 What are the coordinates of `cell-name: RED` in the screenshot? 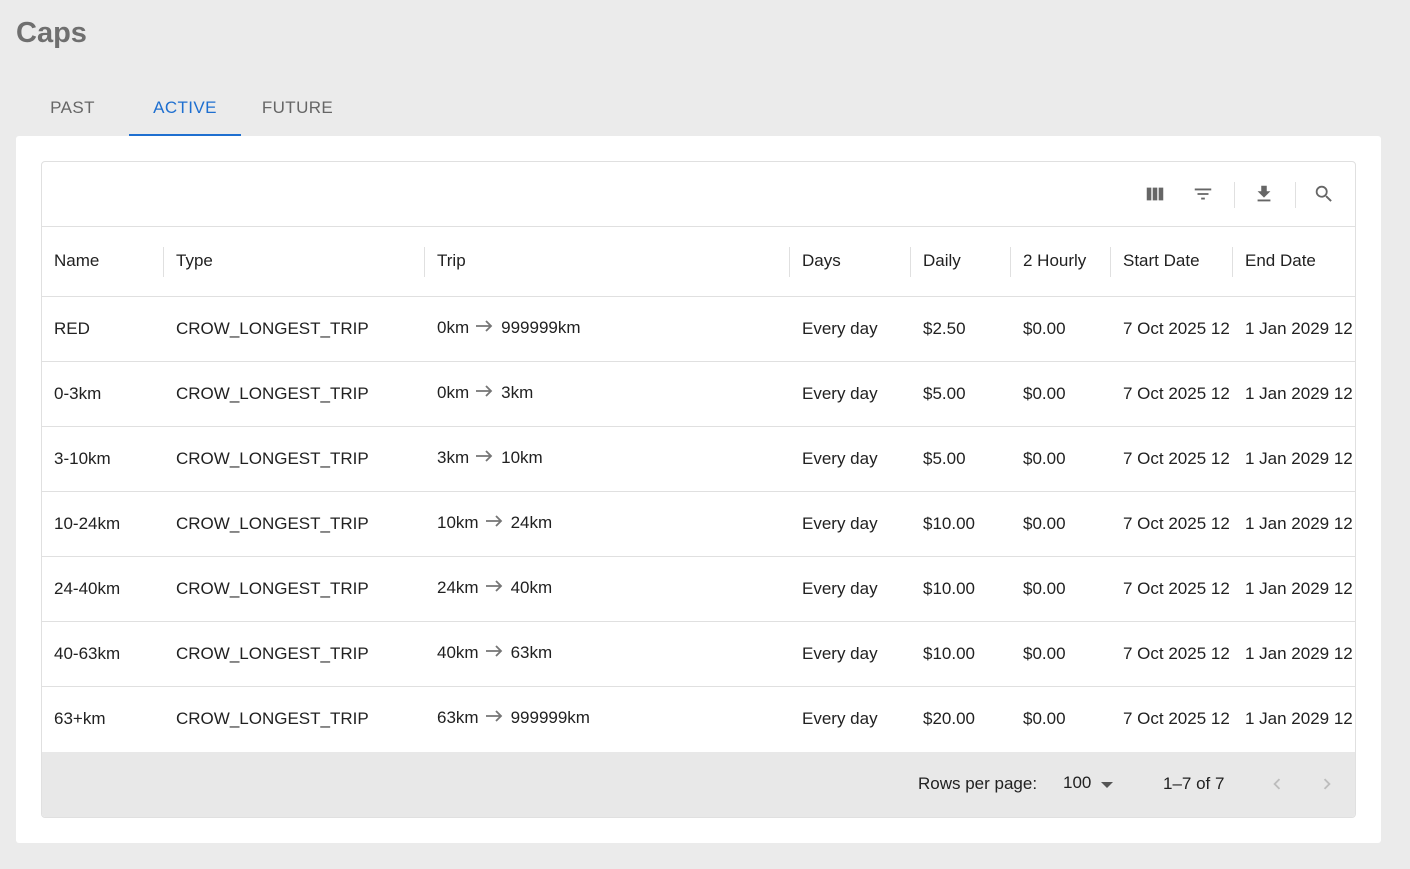 It's located at (103, 329).